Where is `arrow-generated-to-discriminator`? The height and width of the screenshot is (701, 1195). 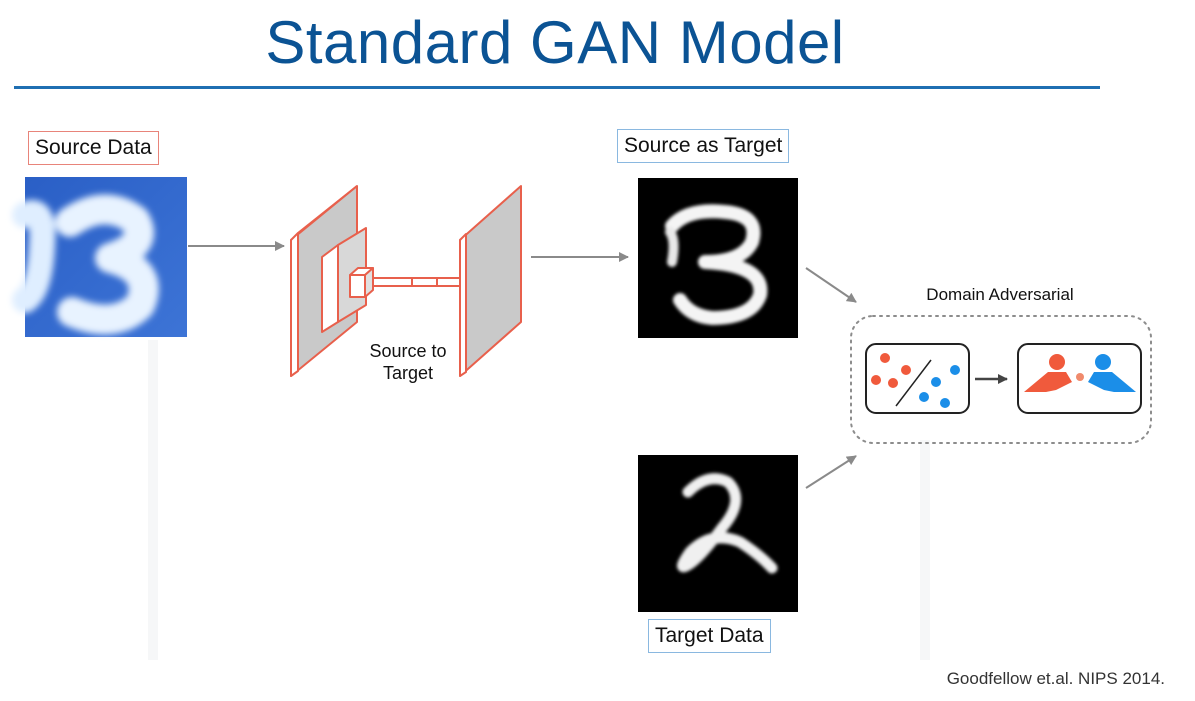
arrow-generated-to-discriminator is located at coordinates (831, 285).